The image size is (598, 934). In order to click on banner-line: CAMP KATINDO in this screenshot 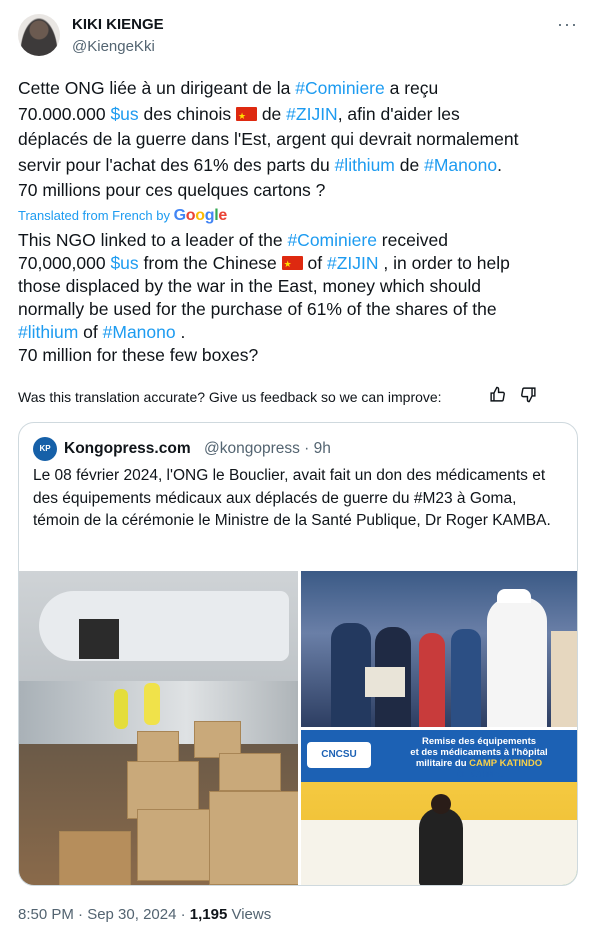, I will do `click(506, 763)`.